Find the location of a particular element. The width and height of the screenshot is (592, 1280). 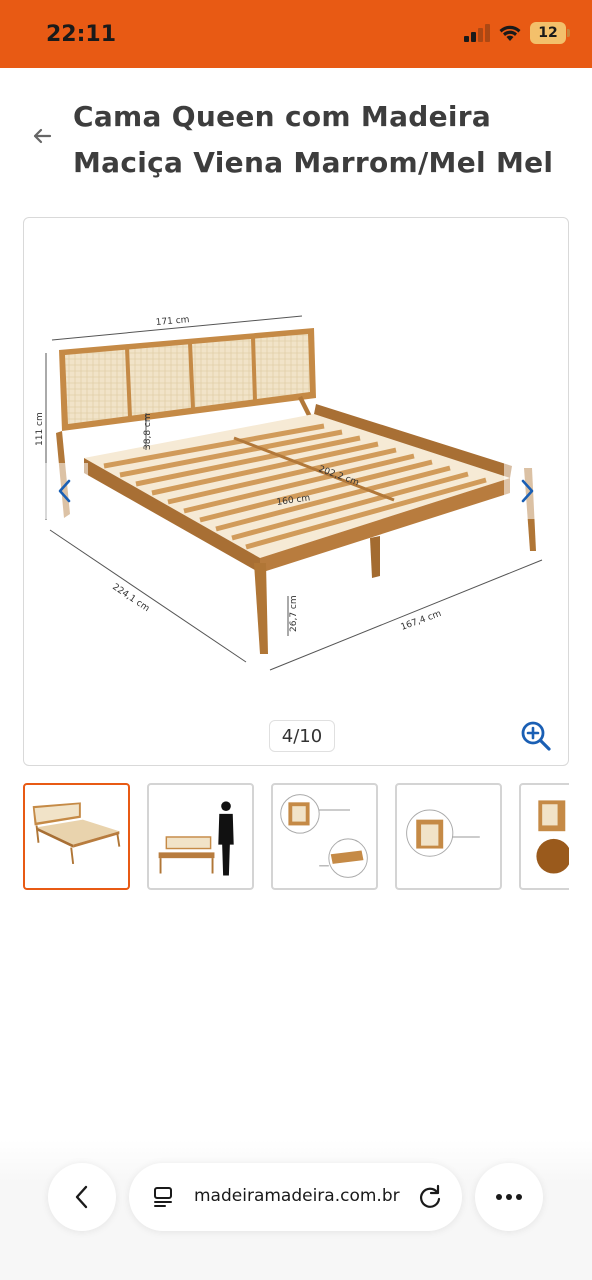

gallery-next-button is located at coordinates (527, 491).